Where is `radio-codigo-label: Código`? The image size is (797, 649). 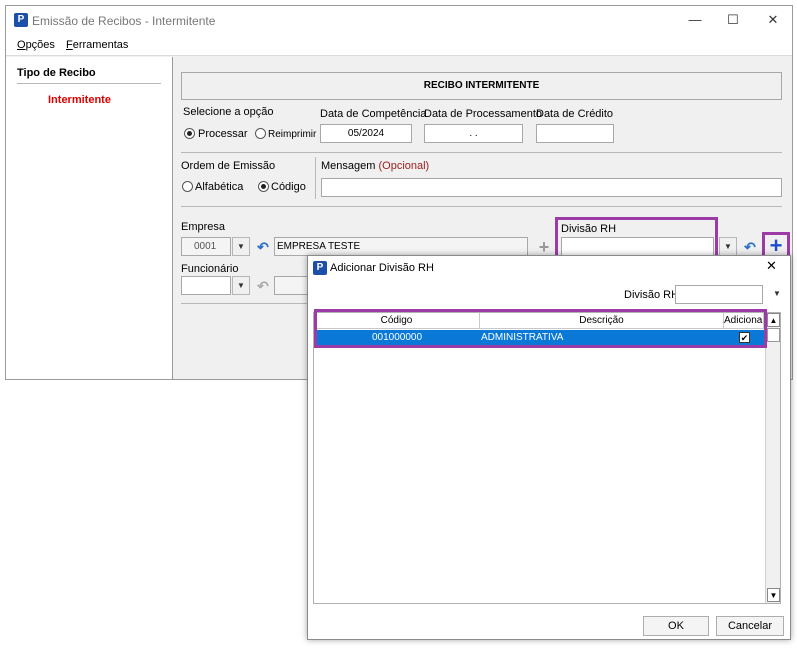
radio-codigo-label: Código is located at coordinates (288, 187).